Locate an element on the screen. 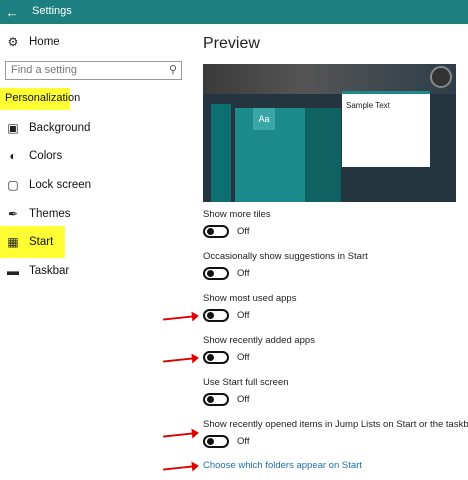 This screenshot has height=480, width=468. toggle-row-full-screen: Off is located at coordinates (226, 399).